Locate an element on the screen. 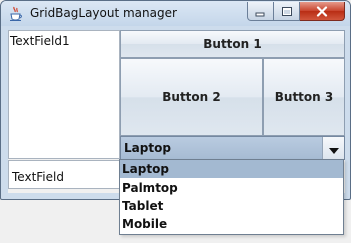  textfield2-input: TextField is located at coordinates (64, 174).